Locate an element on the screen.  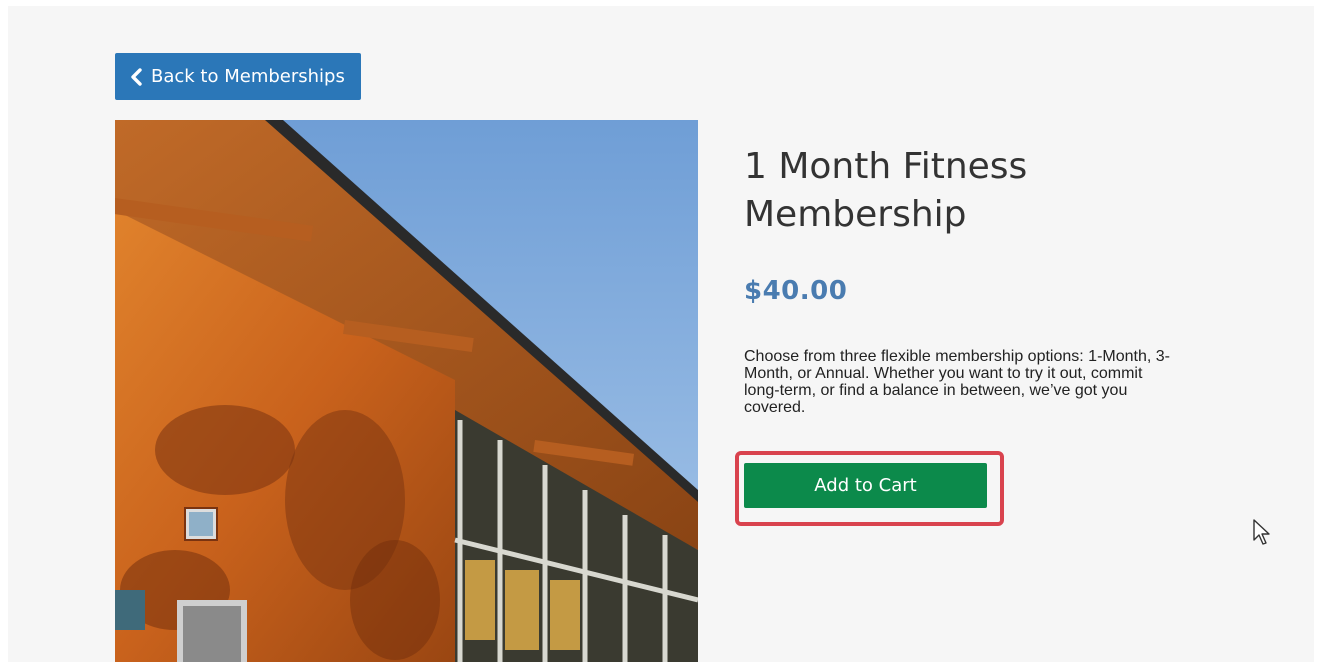
mouse-pointer-icon is located at coordinates (1261, 532).